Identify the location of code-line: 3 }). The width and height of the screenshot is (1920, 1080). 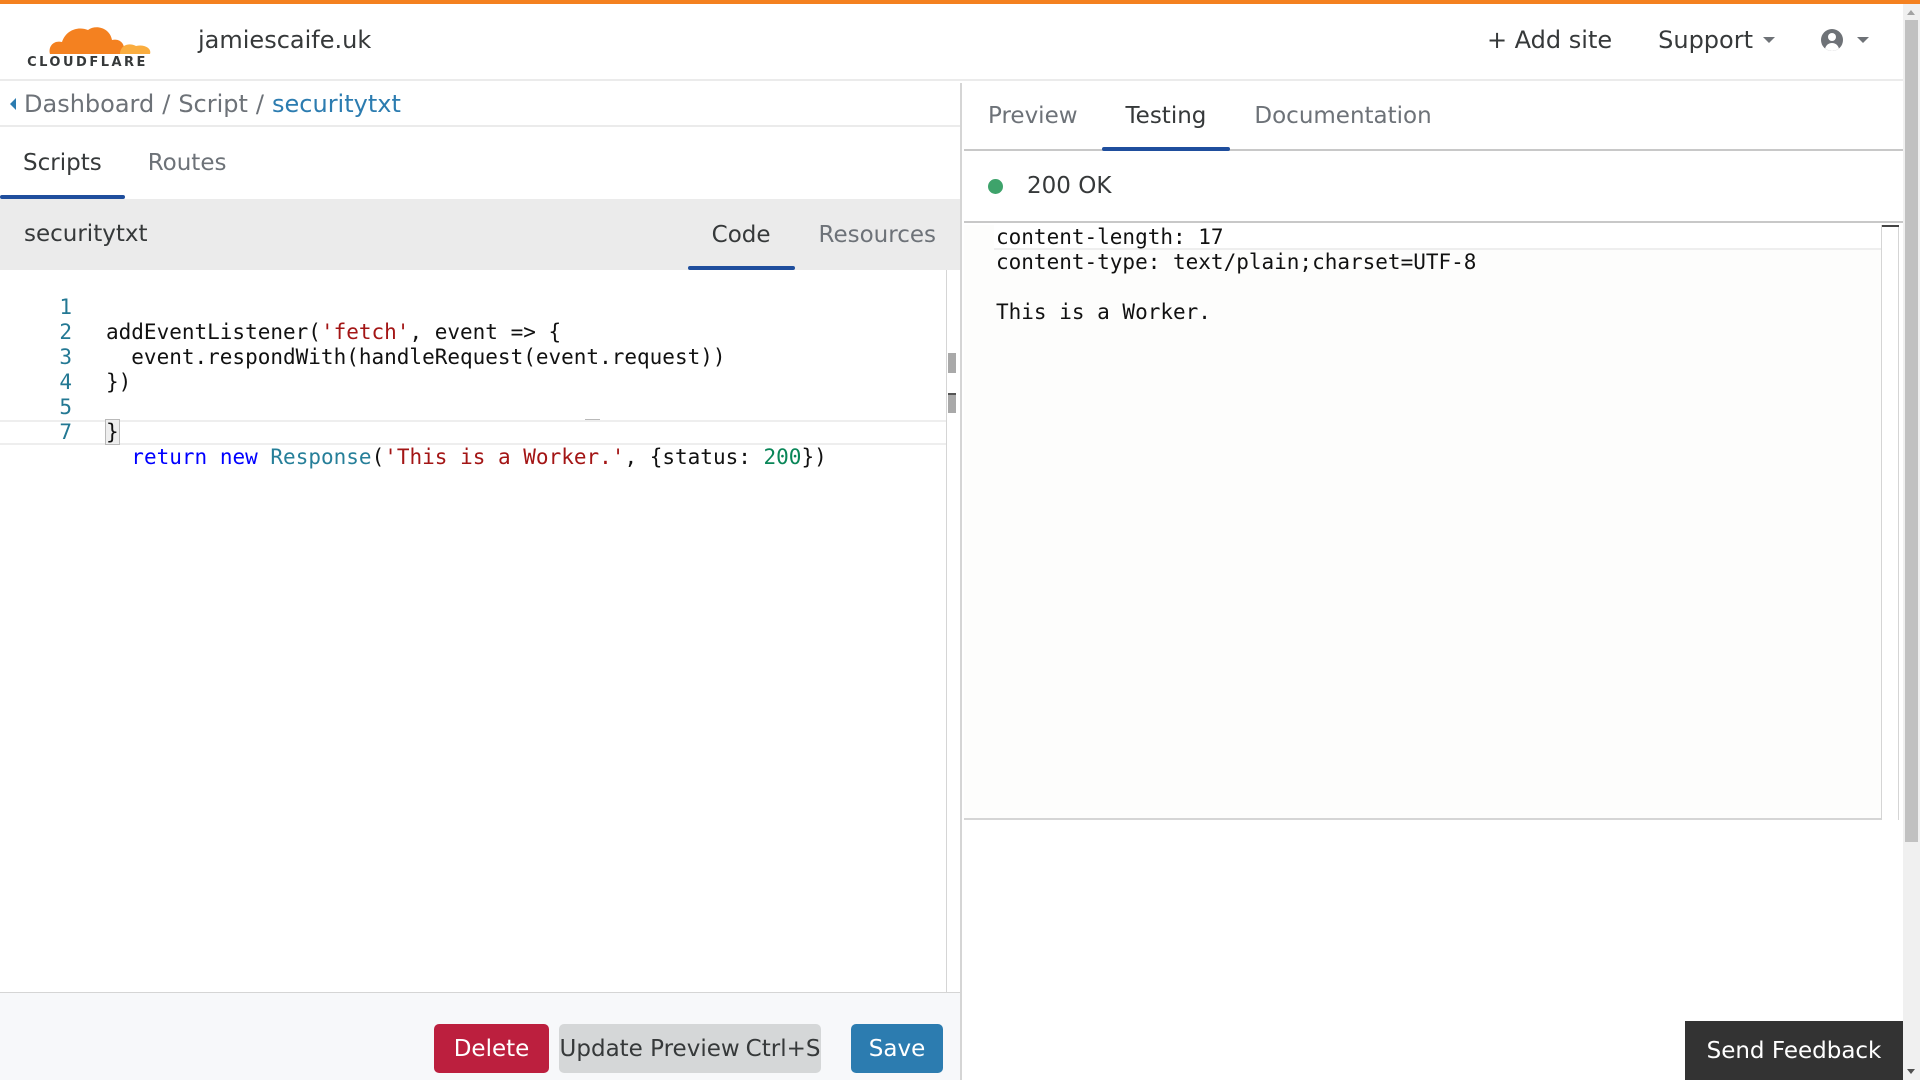
(473, 357).